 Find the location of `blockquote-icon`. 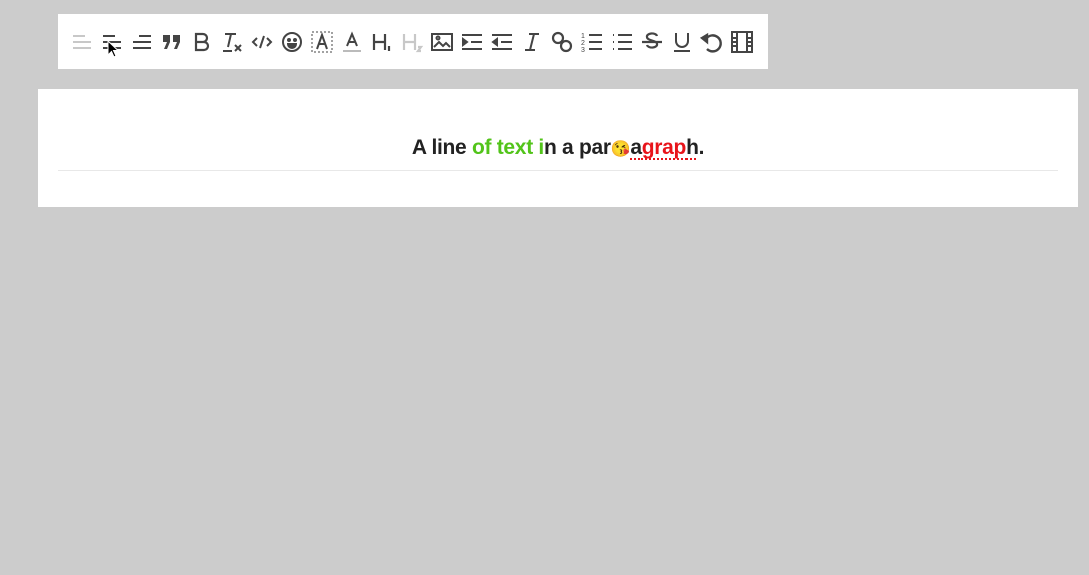

blockquote-icon is located at coordinates (171, 41).